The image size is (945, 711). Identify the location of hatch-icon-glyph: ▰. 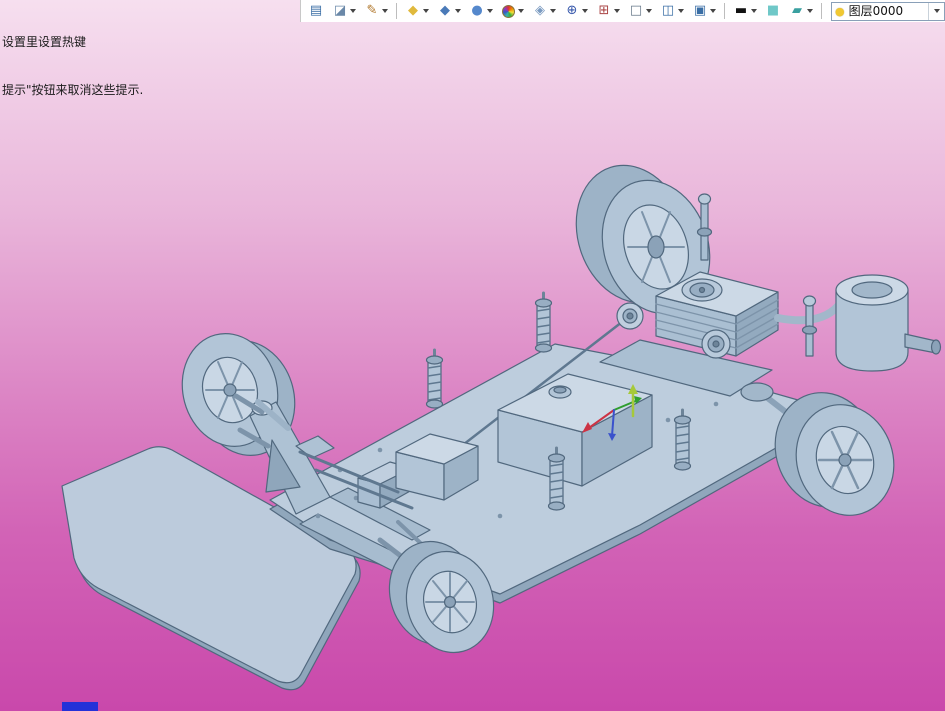
(797, 10).